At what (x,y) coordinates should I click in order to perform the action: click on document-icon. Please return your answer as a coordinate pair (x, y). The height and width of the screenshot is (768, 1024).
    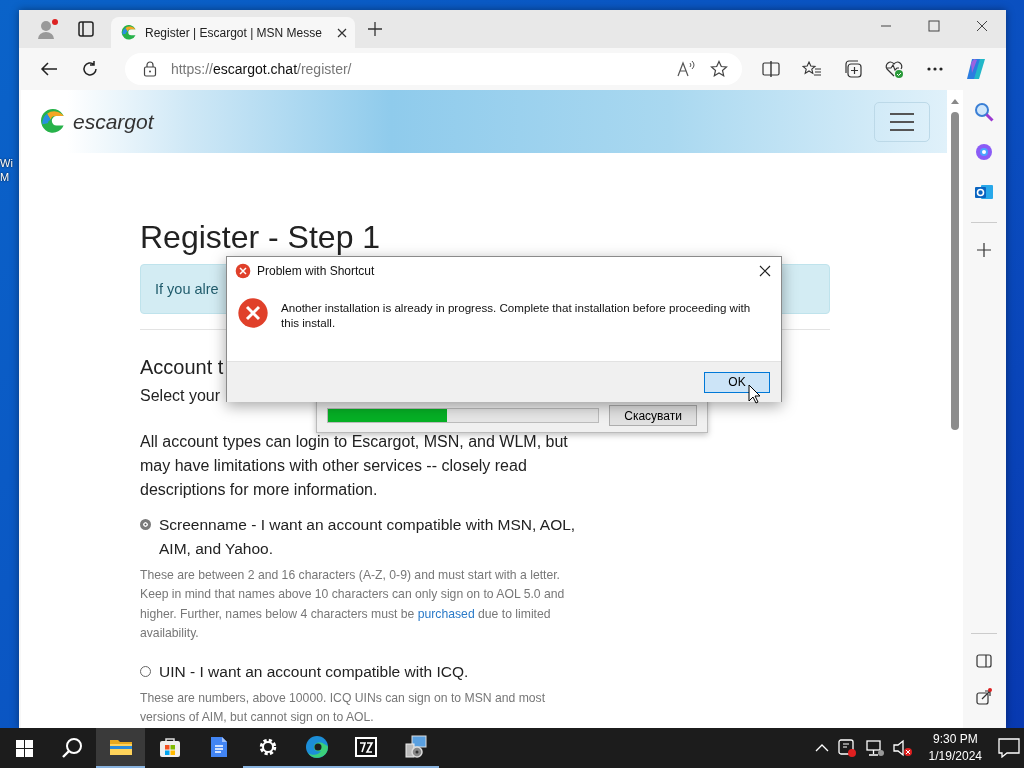
    Looking at the image, I should click on (218, 747).